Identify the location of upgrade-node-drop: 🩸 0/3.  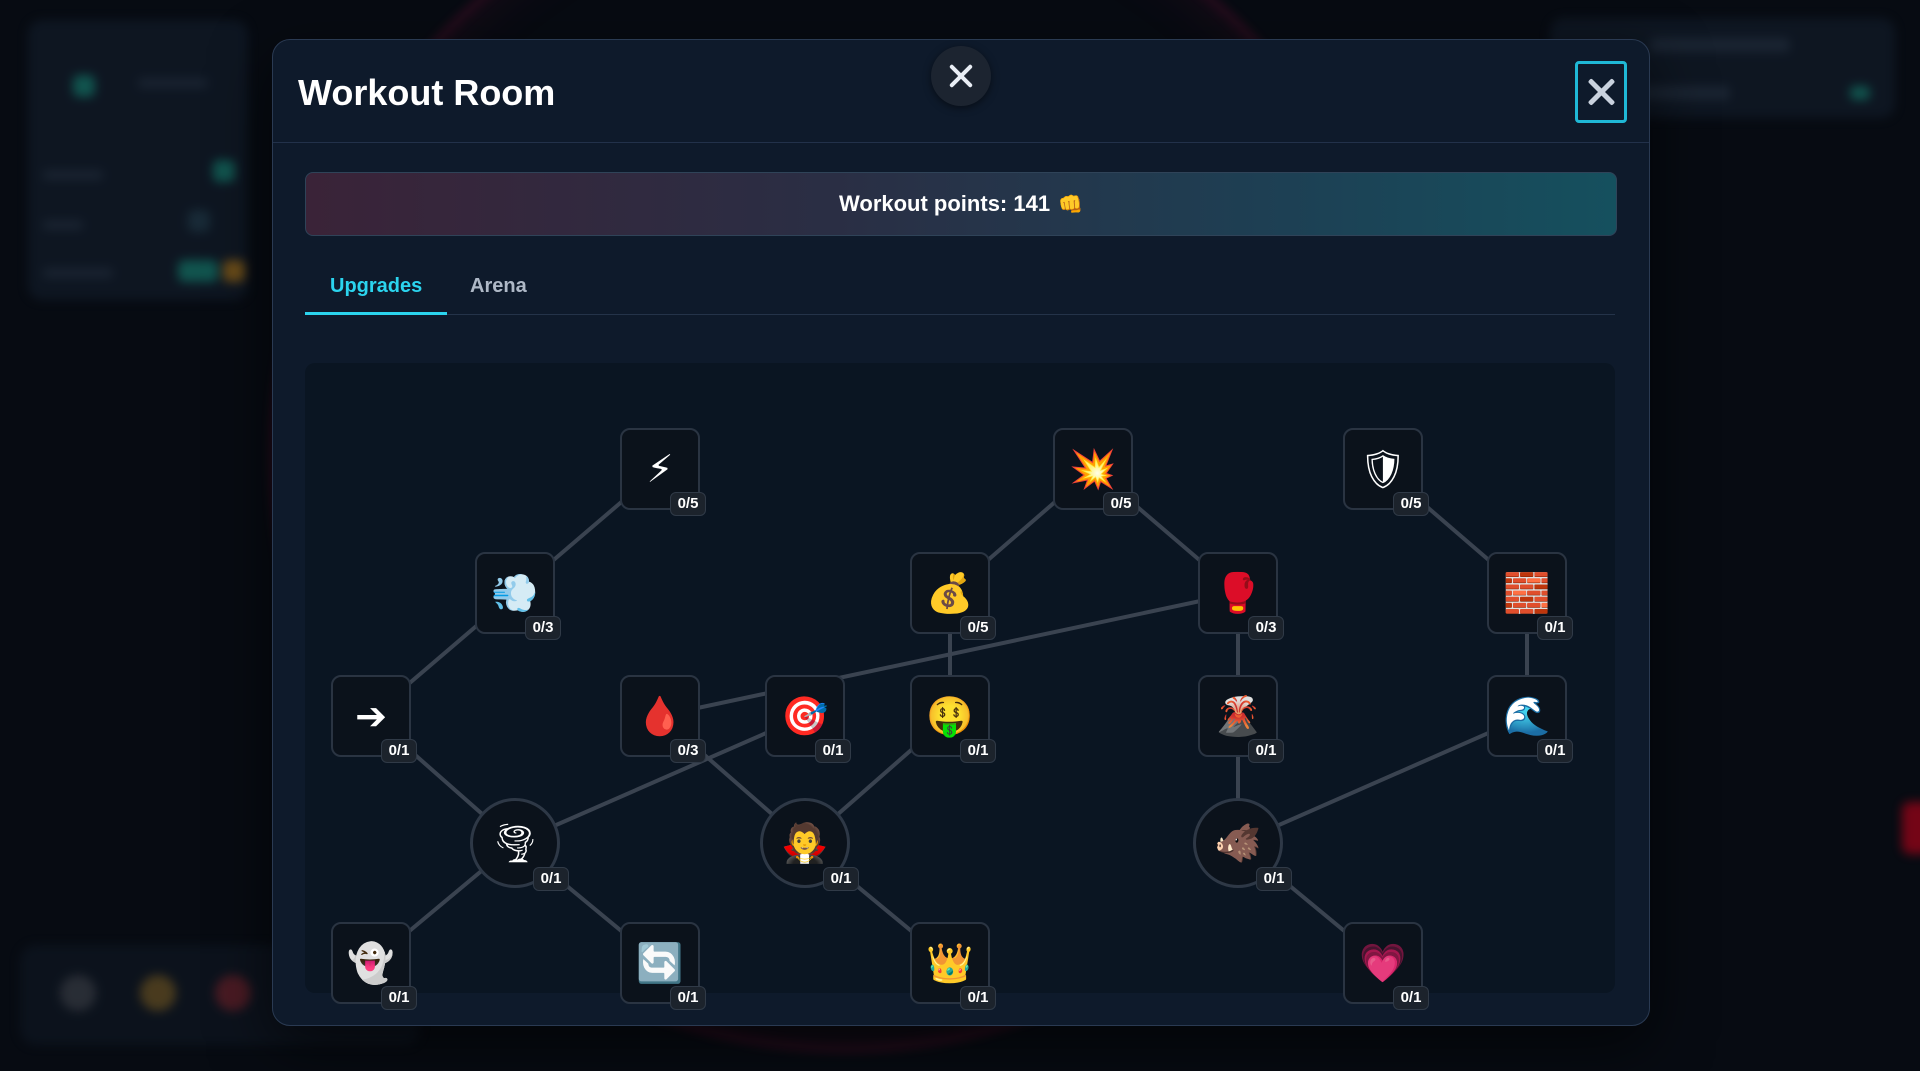
(663, 719).